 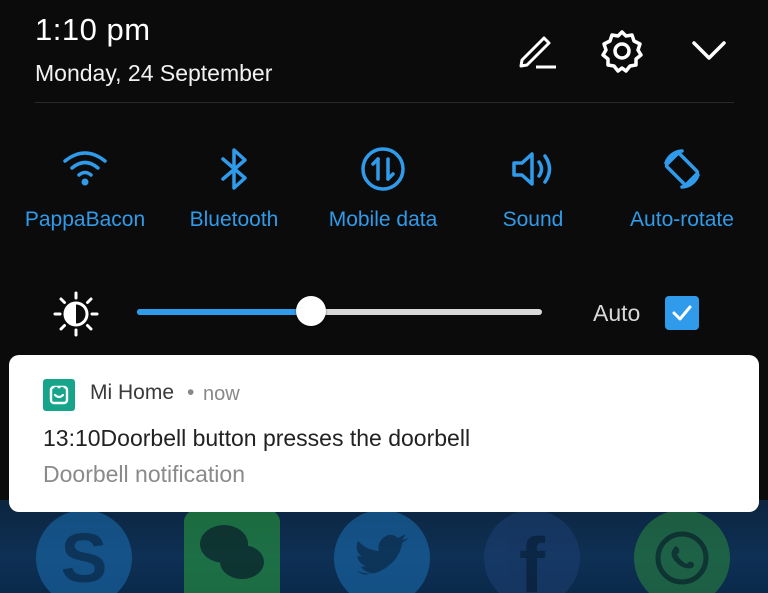 What do you see at coordinates (84, 551) in the screenshot?
I see `skype-icon: S` at bounding box center [84, 551].